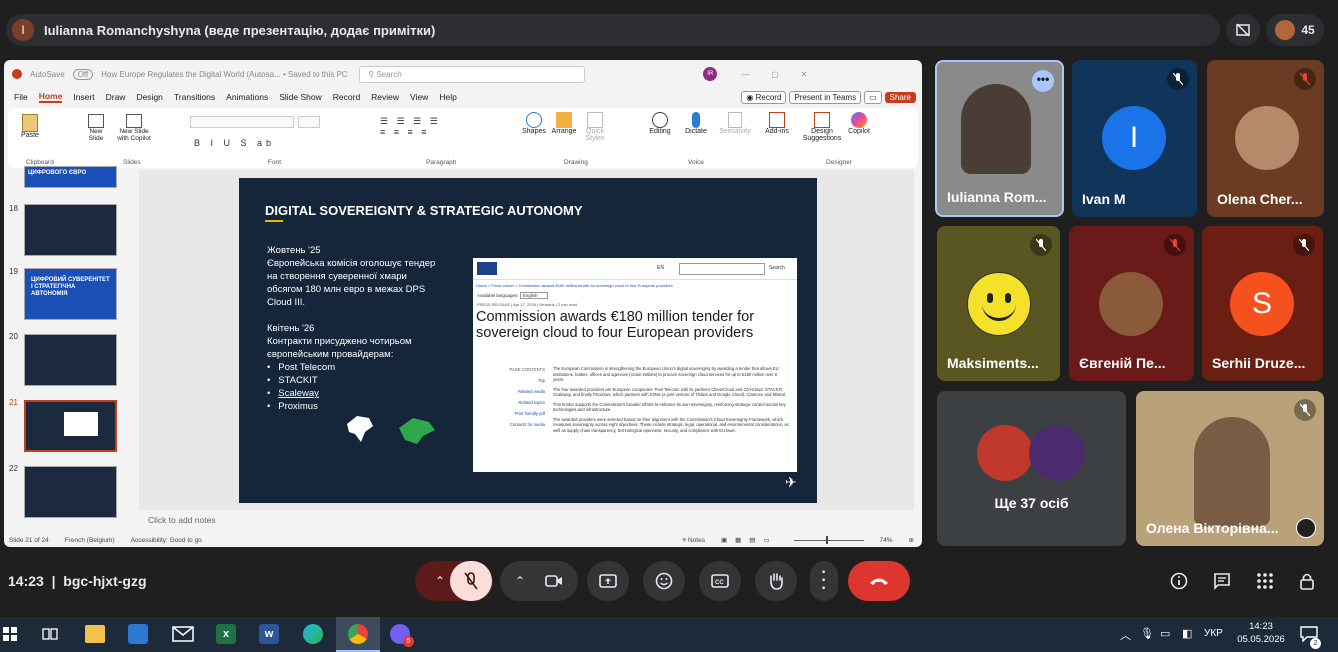 This screenshot has height=652, width=1338. What do you see at coordinates (554, 581) in the screenshot?
I see `camera-icon` at bounding box center [554, 581].